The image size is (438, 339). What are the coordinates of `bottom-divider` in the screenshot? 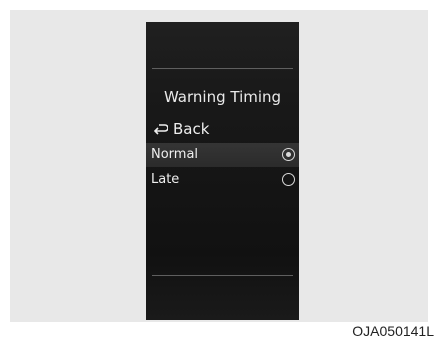 It's located at (222, 275).